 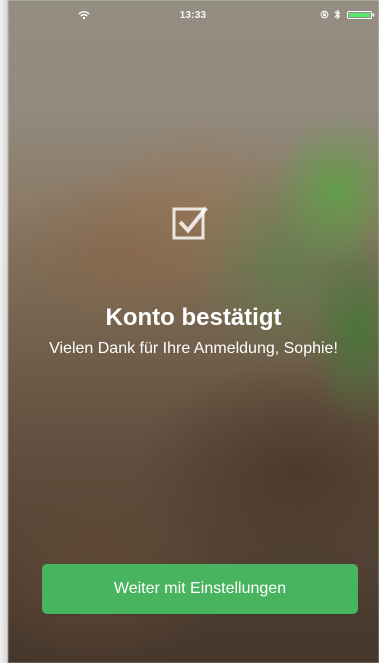 What do you see at coordinates (200, 589) in the screenshot?
I see `continue-settings-button: Weiter mit Einstellungen` at bounding box center [200, 589].